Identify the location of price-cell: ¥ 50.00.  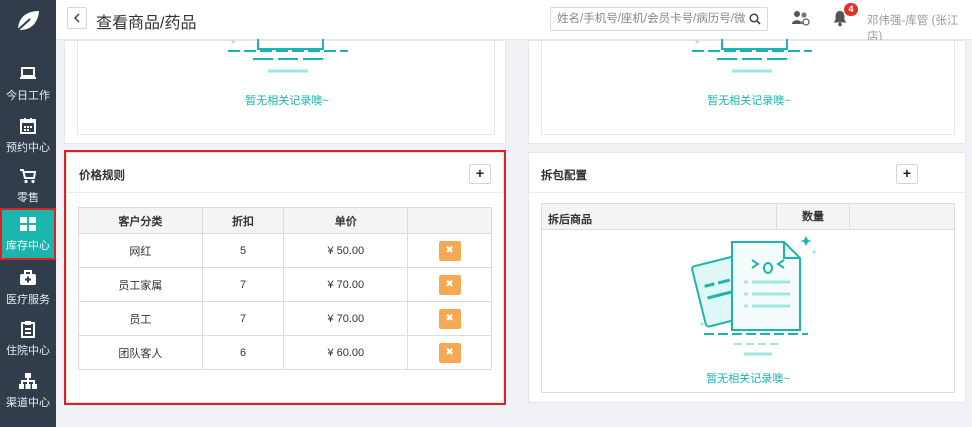
(346, 250).